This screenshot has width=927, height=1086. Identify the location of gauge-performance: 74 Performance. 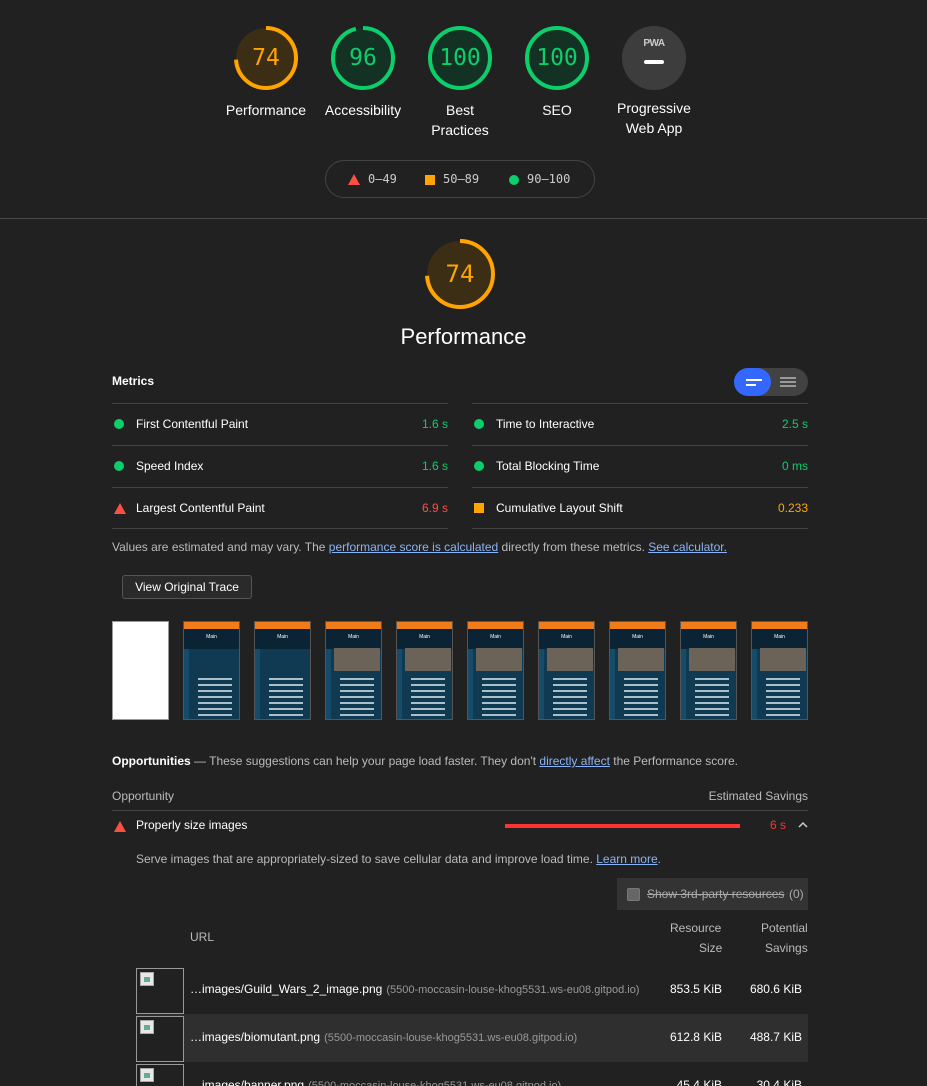
(266, 72).